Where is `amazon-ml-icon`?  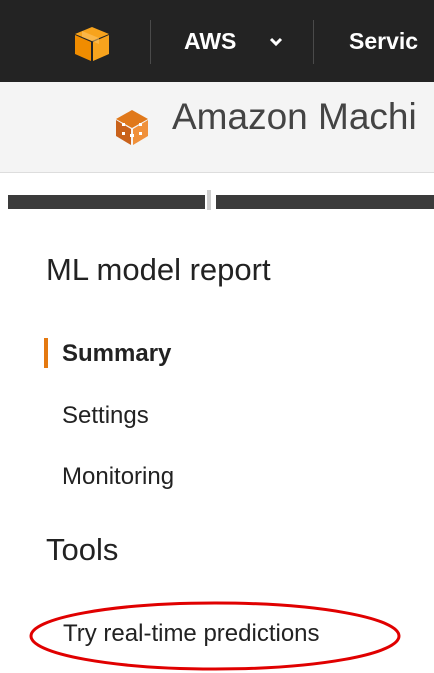
amazon-ml-icon is located at coordinates (132, 127).